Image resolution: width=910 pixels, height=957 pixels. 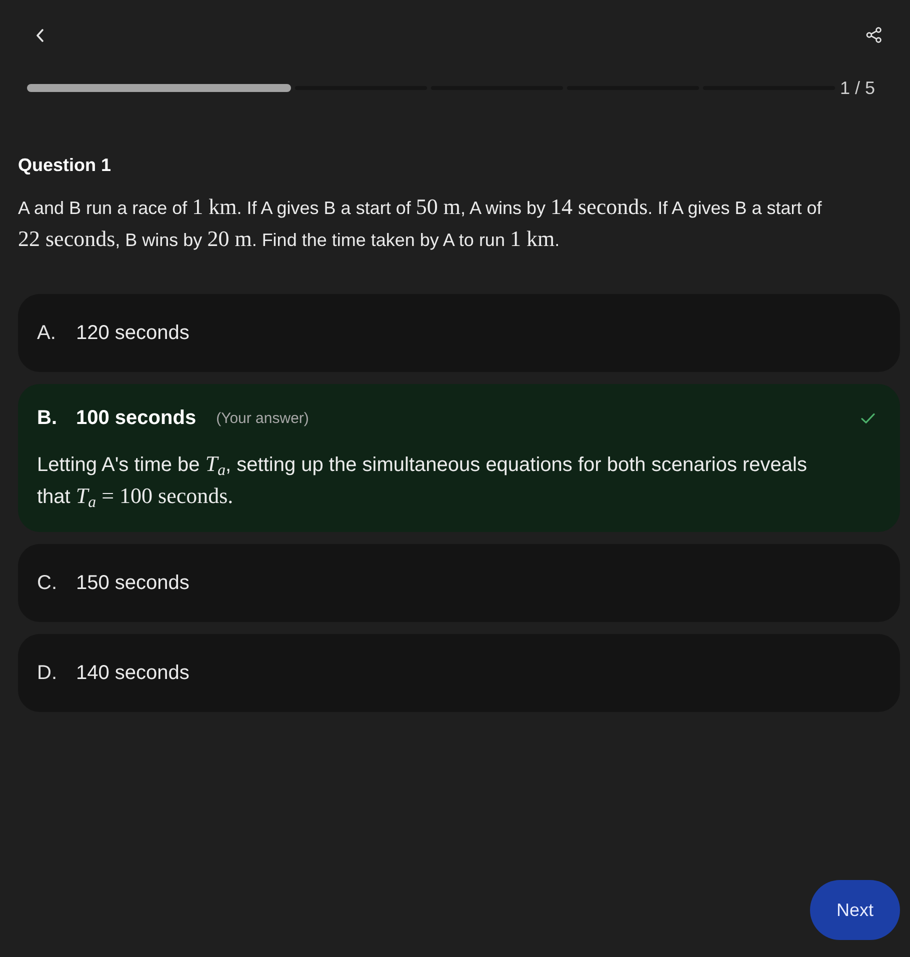 What do you see at coordinates (420, 223) in the screenshot?
I see `question-text: A and B run a race of 1 km. If A gives B a start of 50 m, A wins by 14 seconds. If A gives B a start of 22 seconds, B wins by 20 m. Find the time taken by A to run 1 km.` at bounding box center [420, 223].